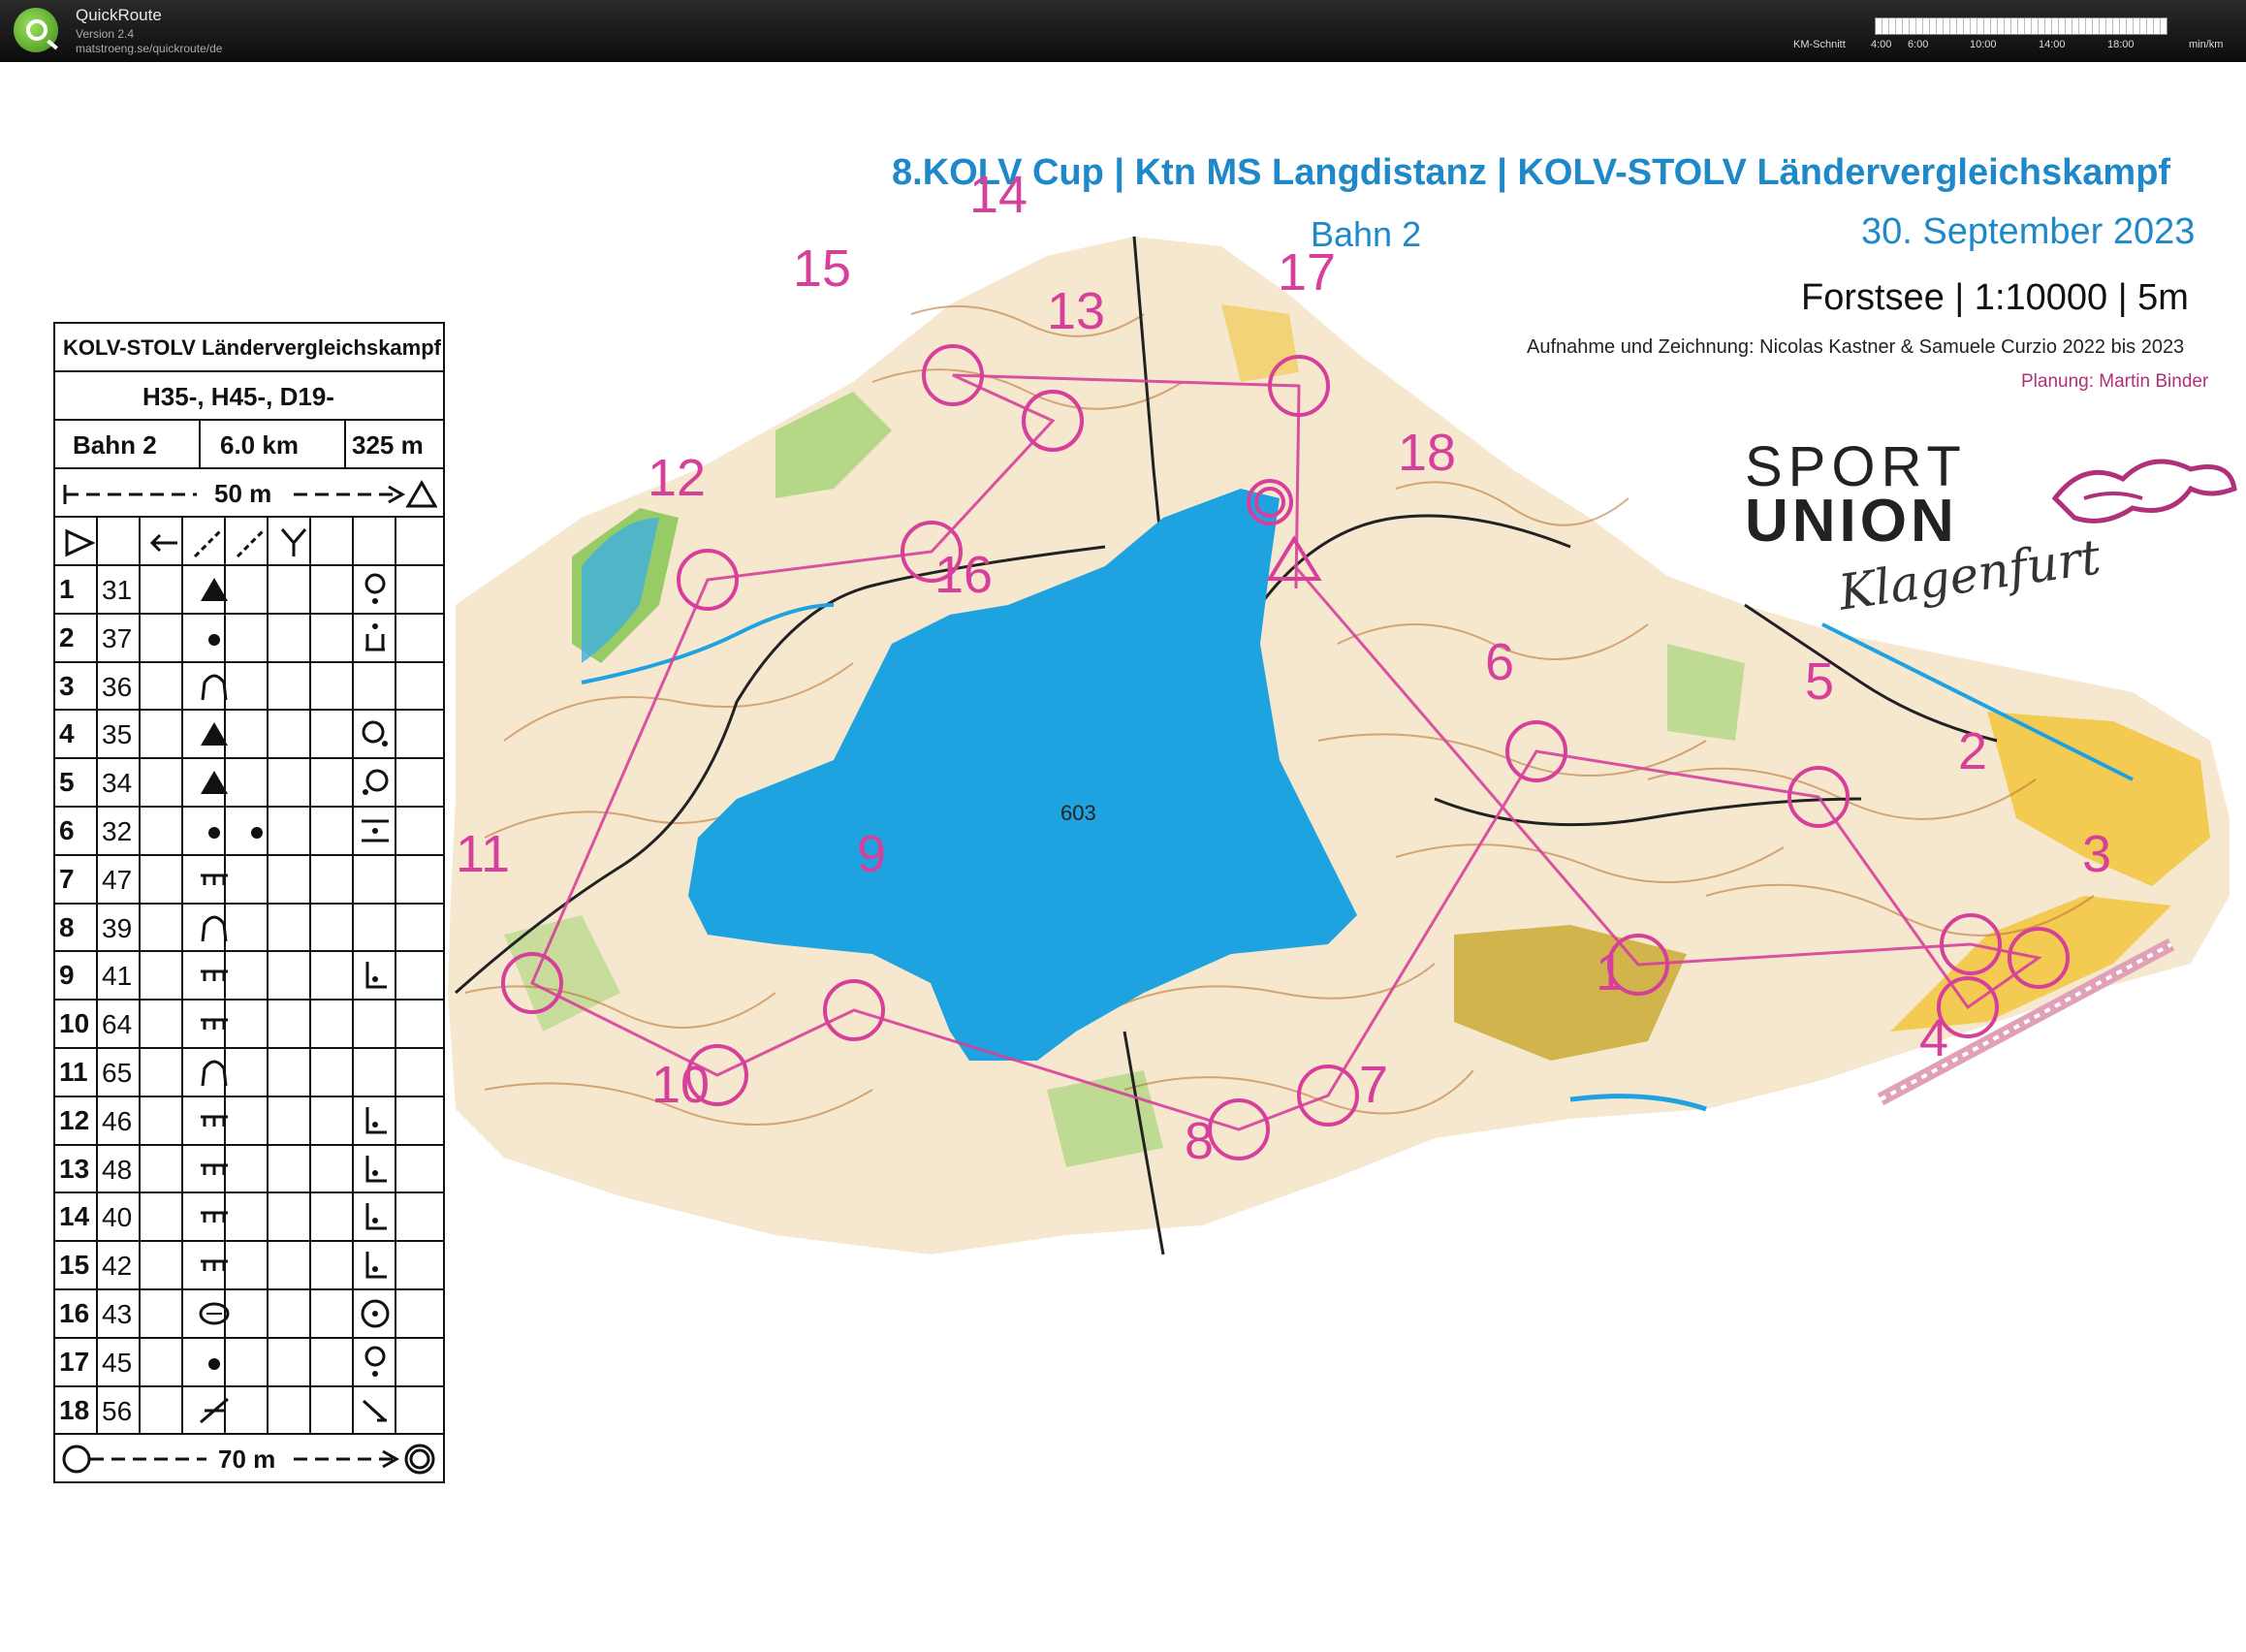 The height and width of the screenshot is (1652, 2246). I want to click on control-code: 43, so click(117, 1314).